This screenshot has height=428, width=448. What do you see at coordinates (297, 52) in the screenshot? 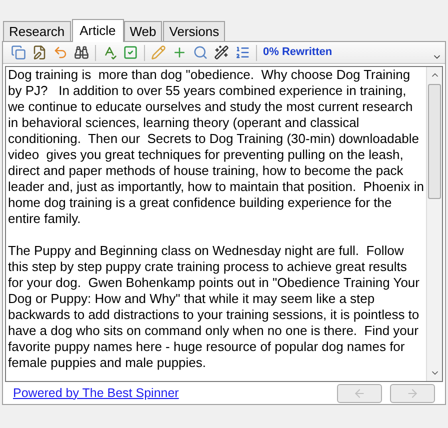
I see `rewritten-status: 0% Rewritten` at bounding box center [297, 52].